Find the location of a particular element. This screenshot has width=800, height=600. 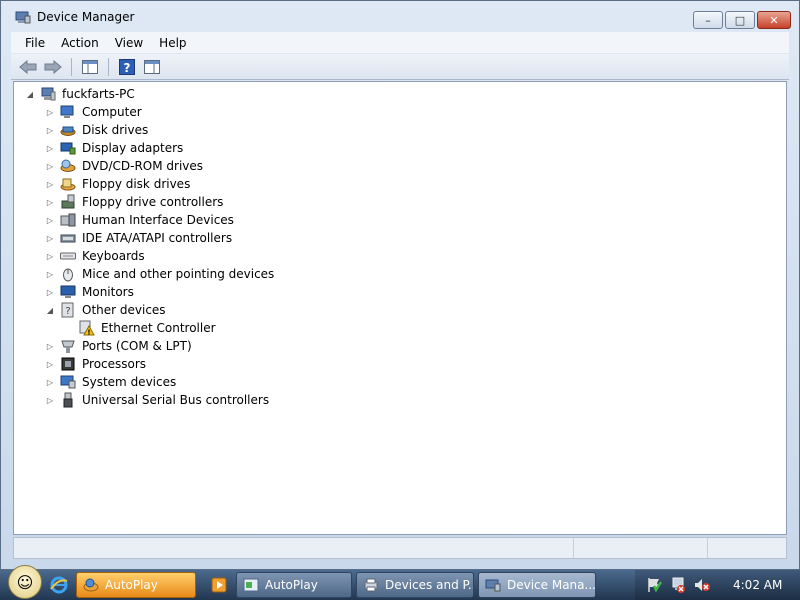

usb-icon is located at coordinates (68, 400).